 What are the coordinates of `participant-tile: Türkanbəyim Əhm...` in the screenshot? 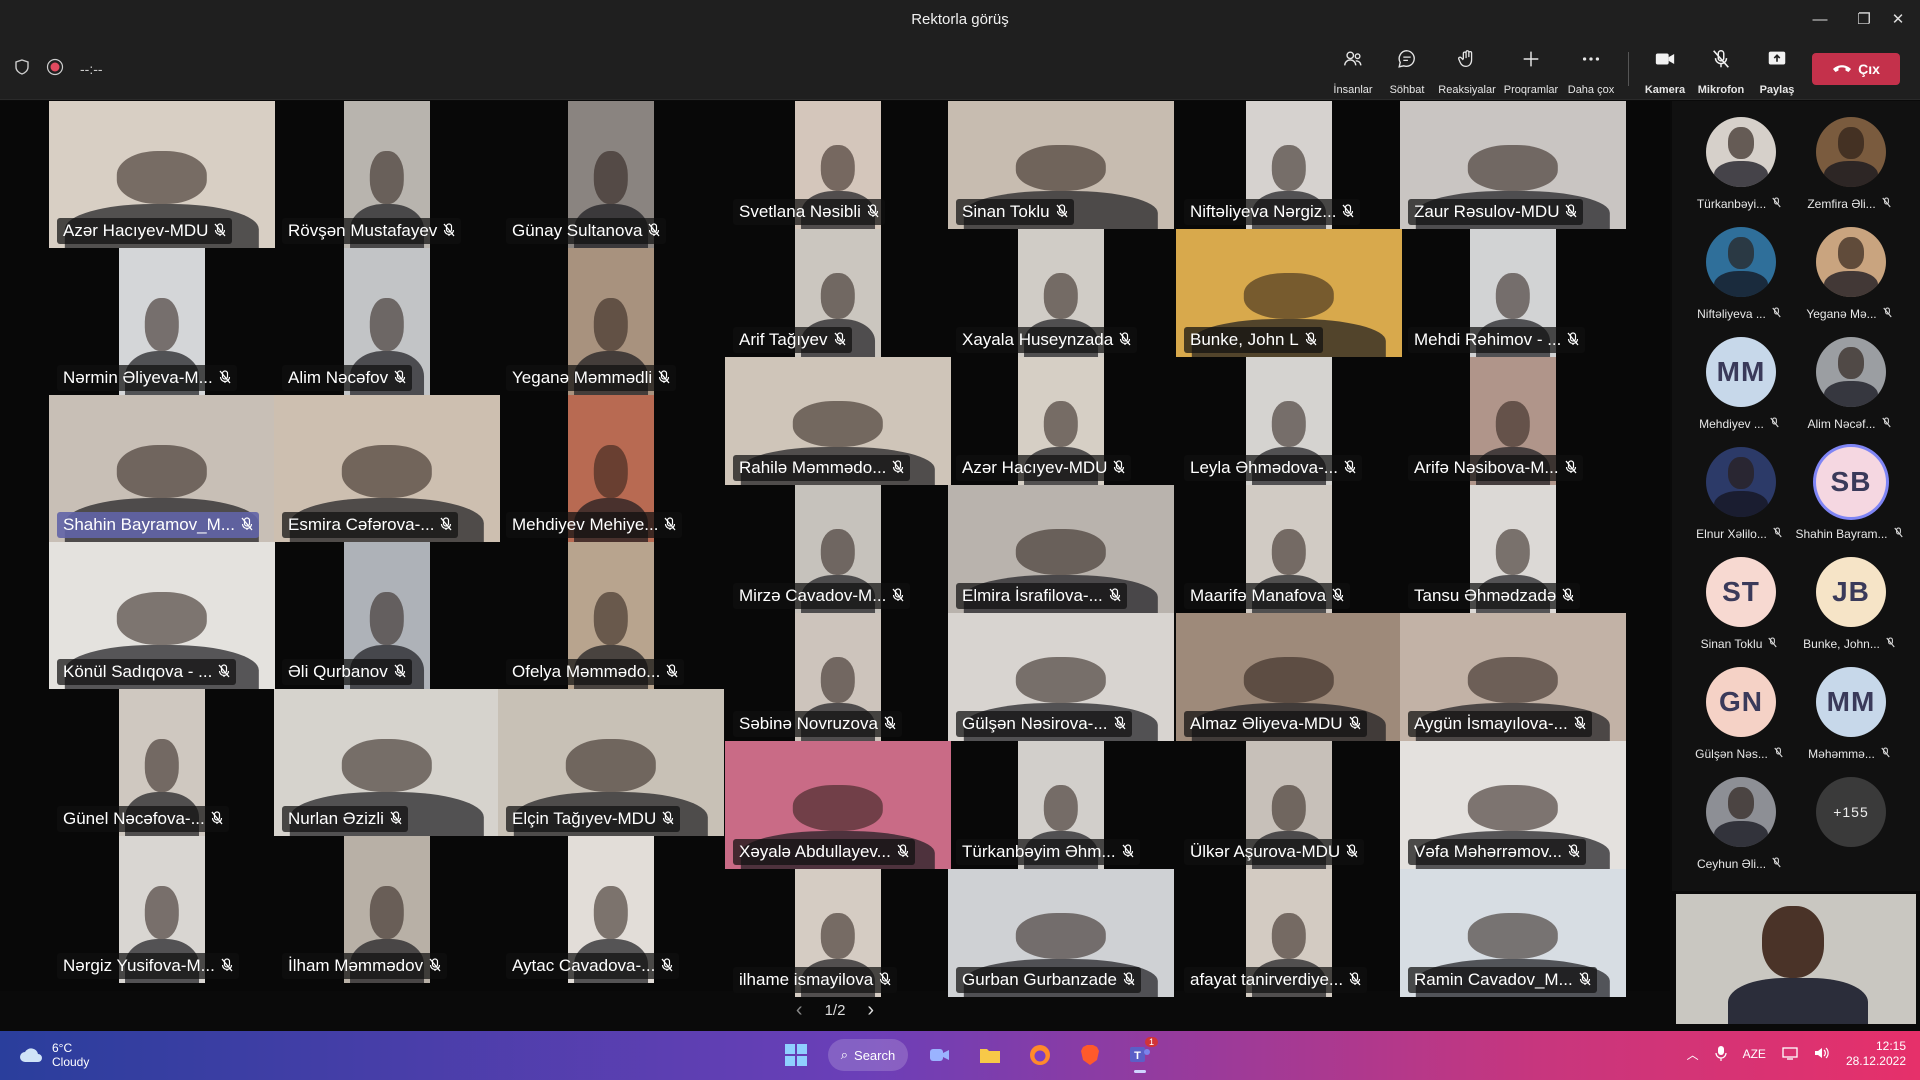 It's located at (1061, 805).